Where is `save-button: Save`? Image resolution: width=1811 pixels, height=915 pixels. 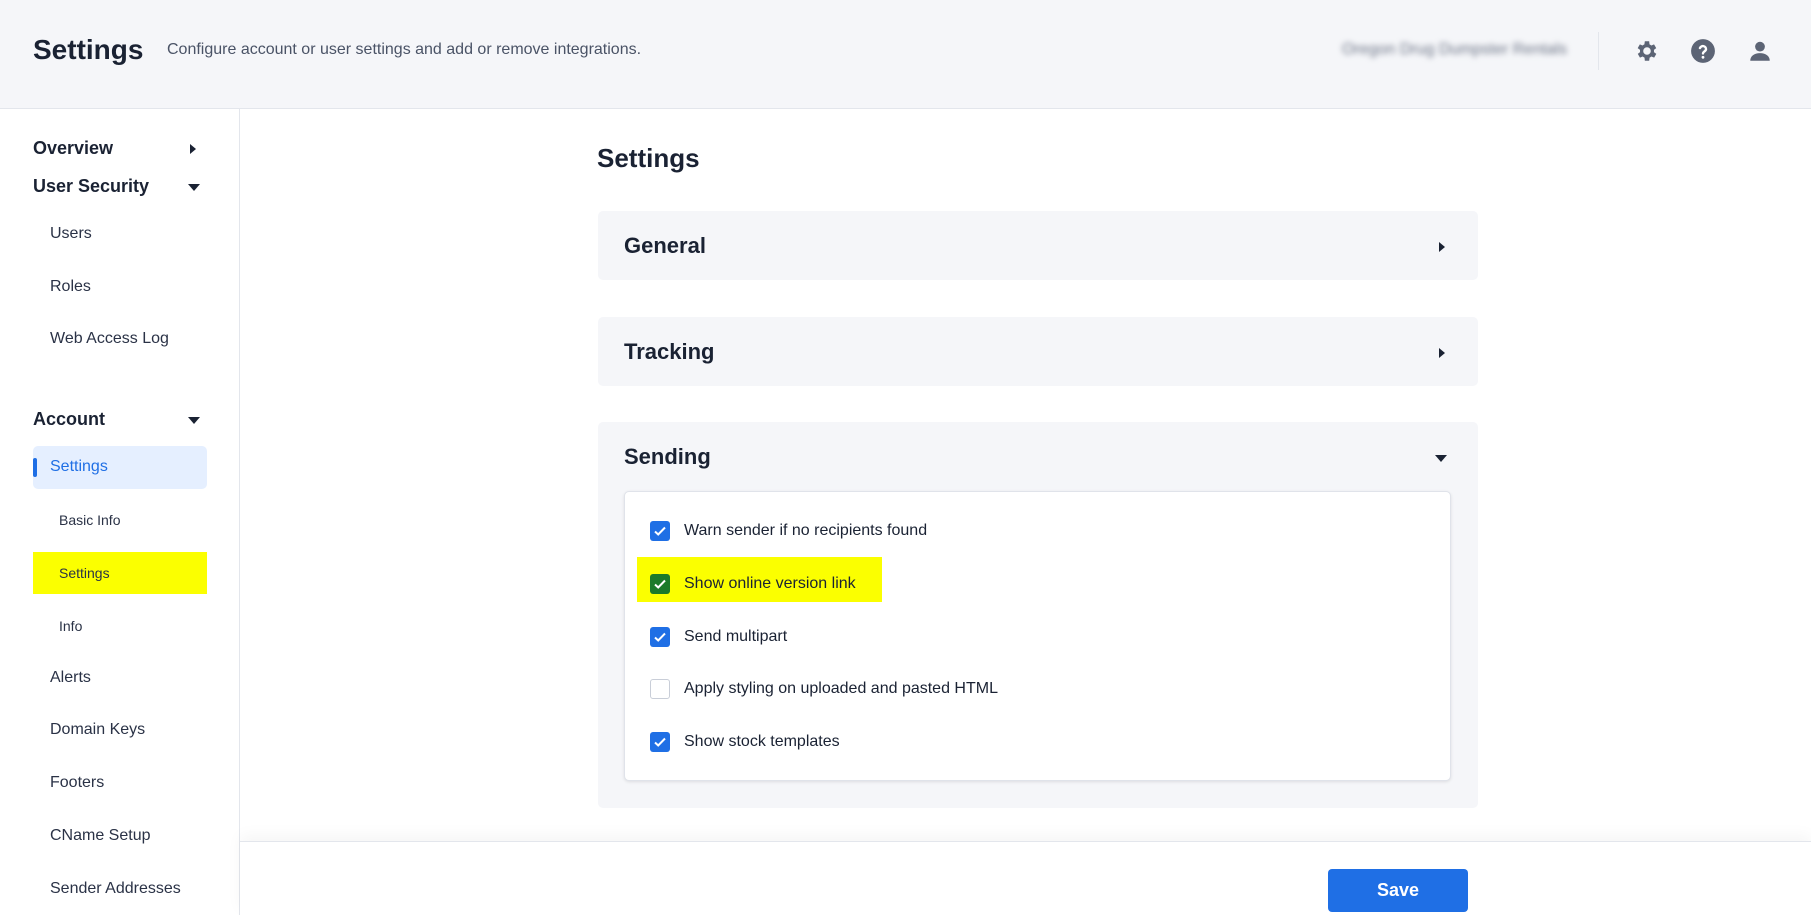 save-button: Save is located at coordinates (1398, 890).